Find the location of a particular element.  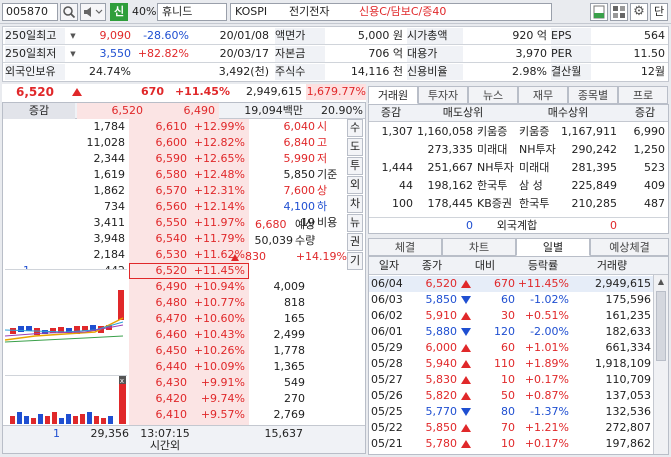

bid-row: 6,490 +10.94% 4,009 is located at coordinates (246, 287).